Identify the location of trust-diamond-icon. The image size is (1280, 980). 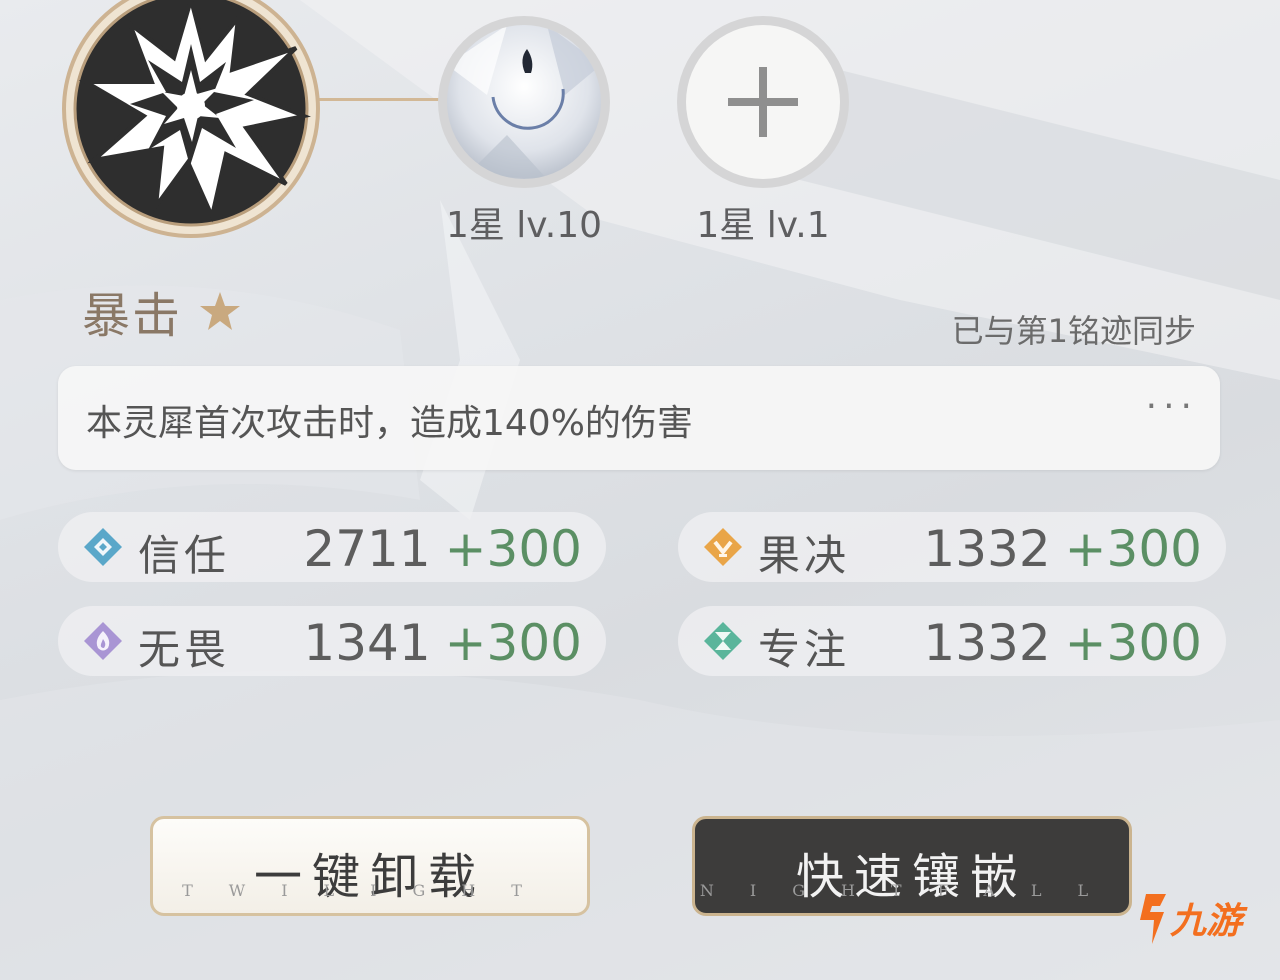
(103, 547).